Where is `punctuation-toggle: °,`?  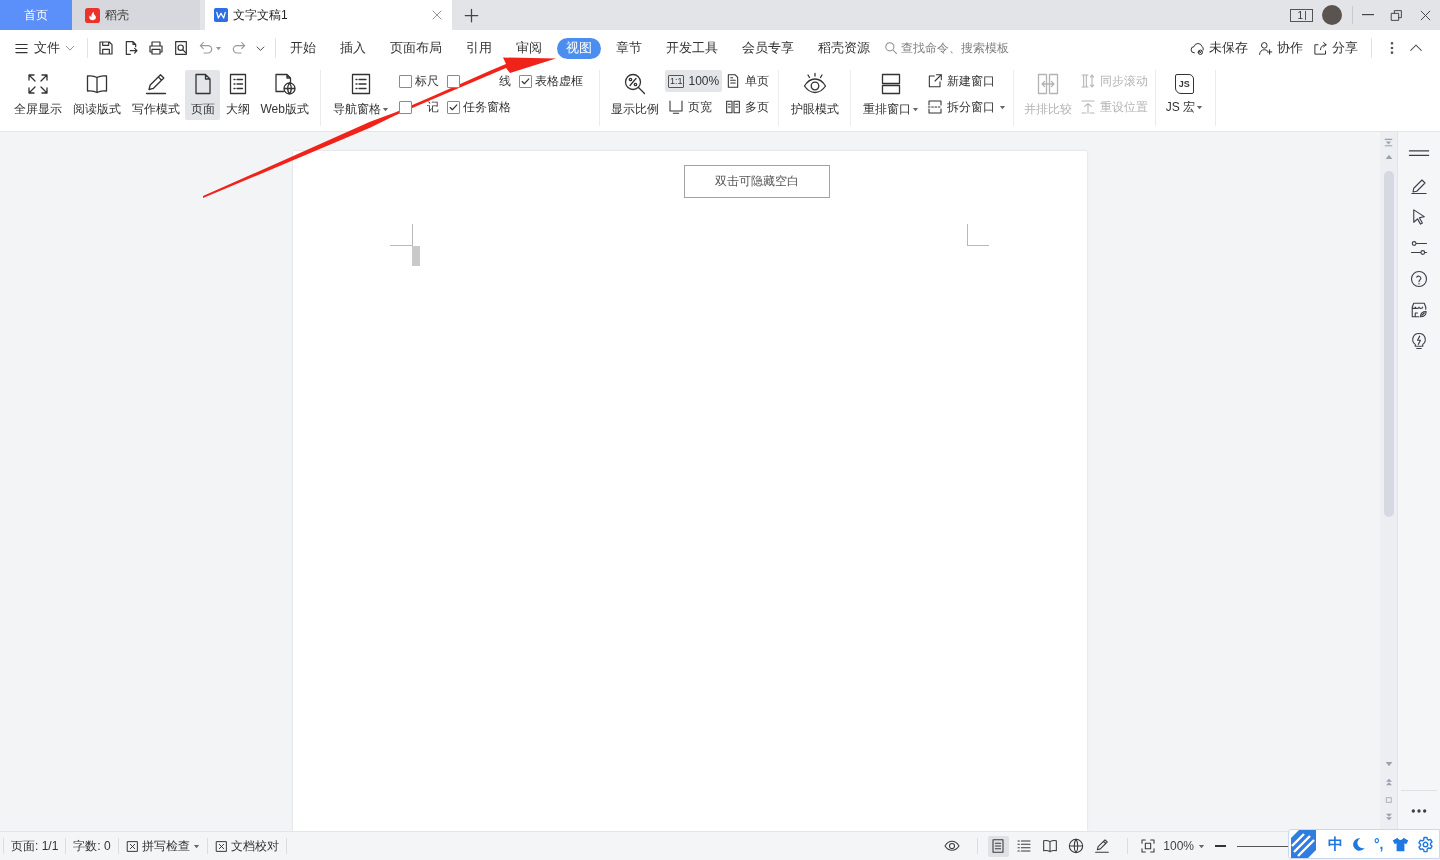 punctuation-toggle: °, is located at coordinates (1379, 844).